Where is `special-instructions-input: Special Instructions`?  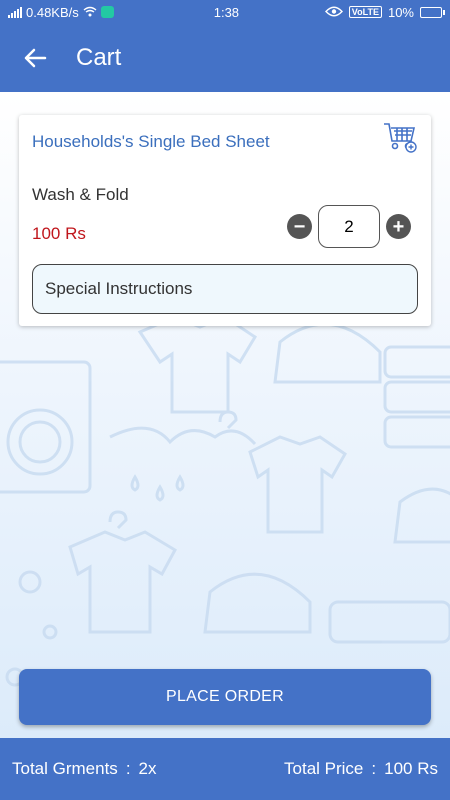 special-instructions-input: Special Instructions is located at coordinates (225, 289).